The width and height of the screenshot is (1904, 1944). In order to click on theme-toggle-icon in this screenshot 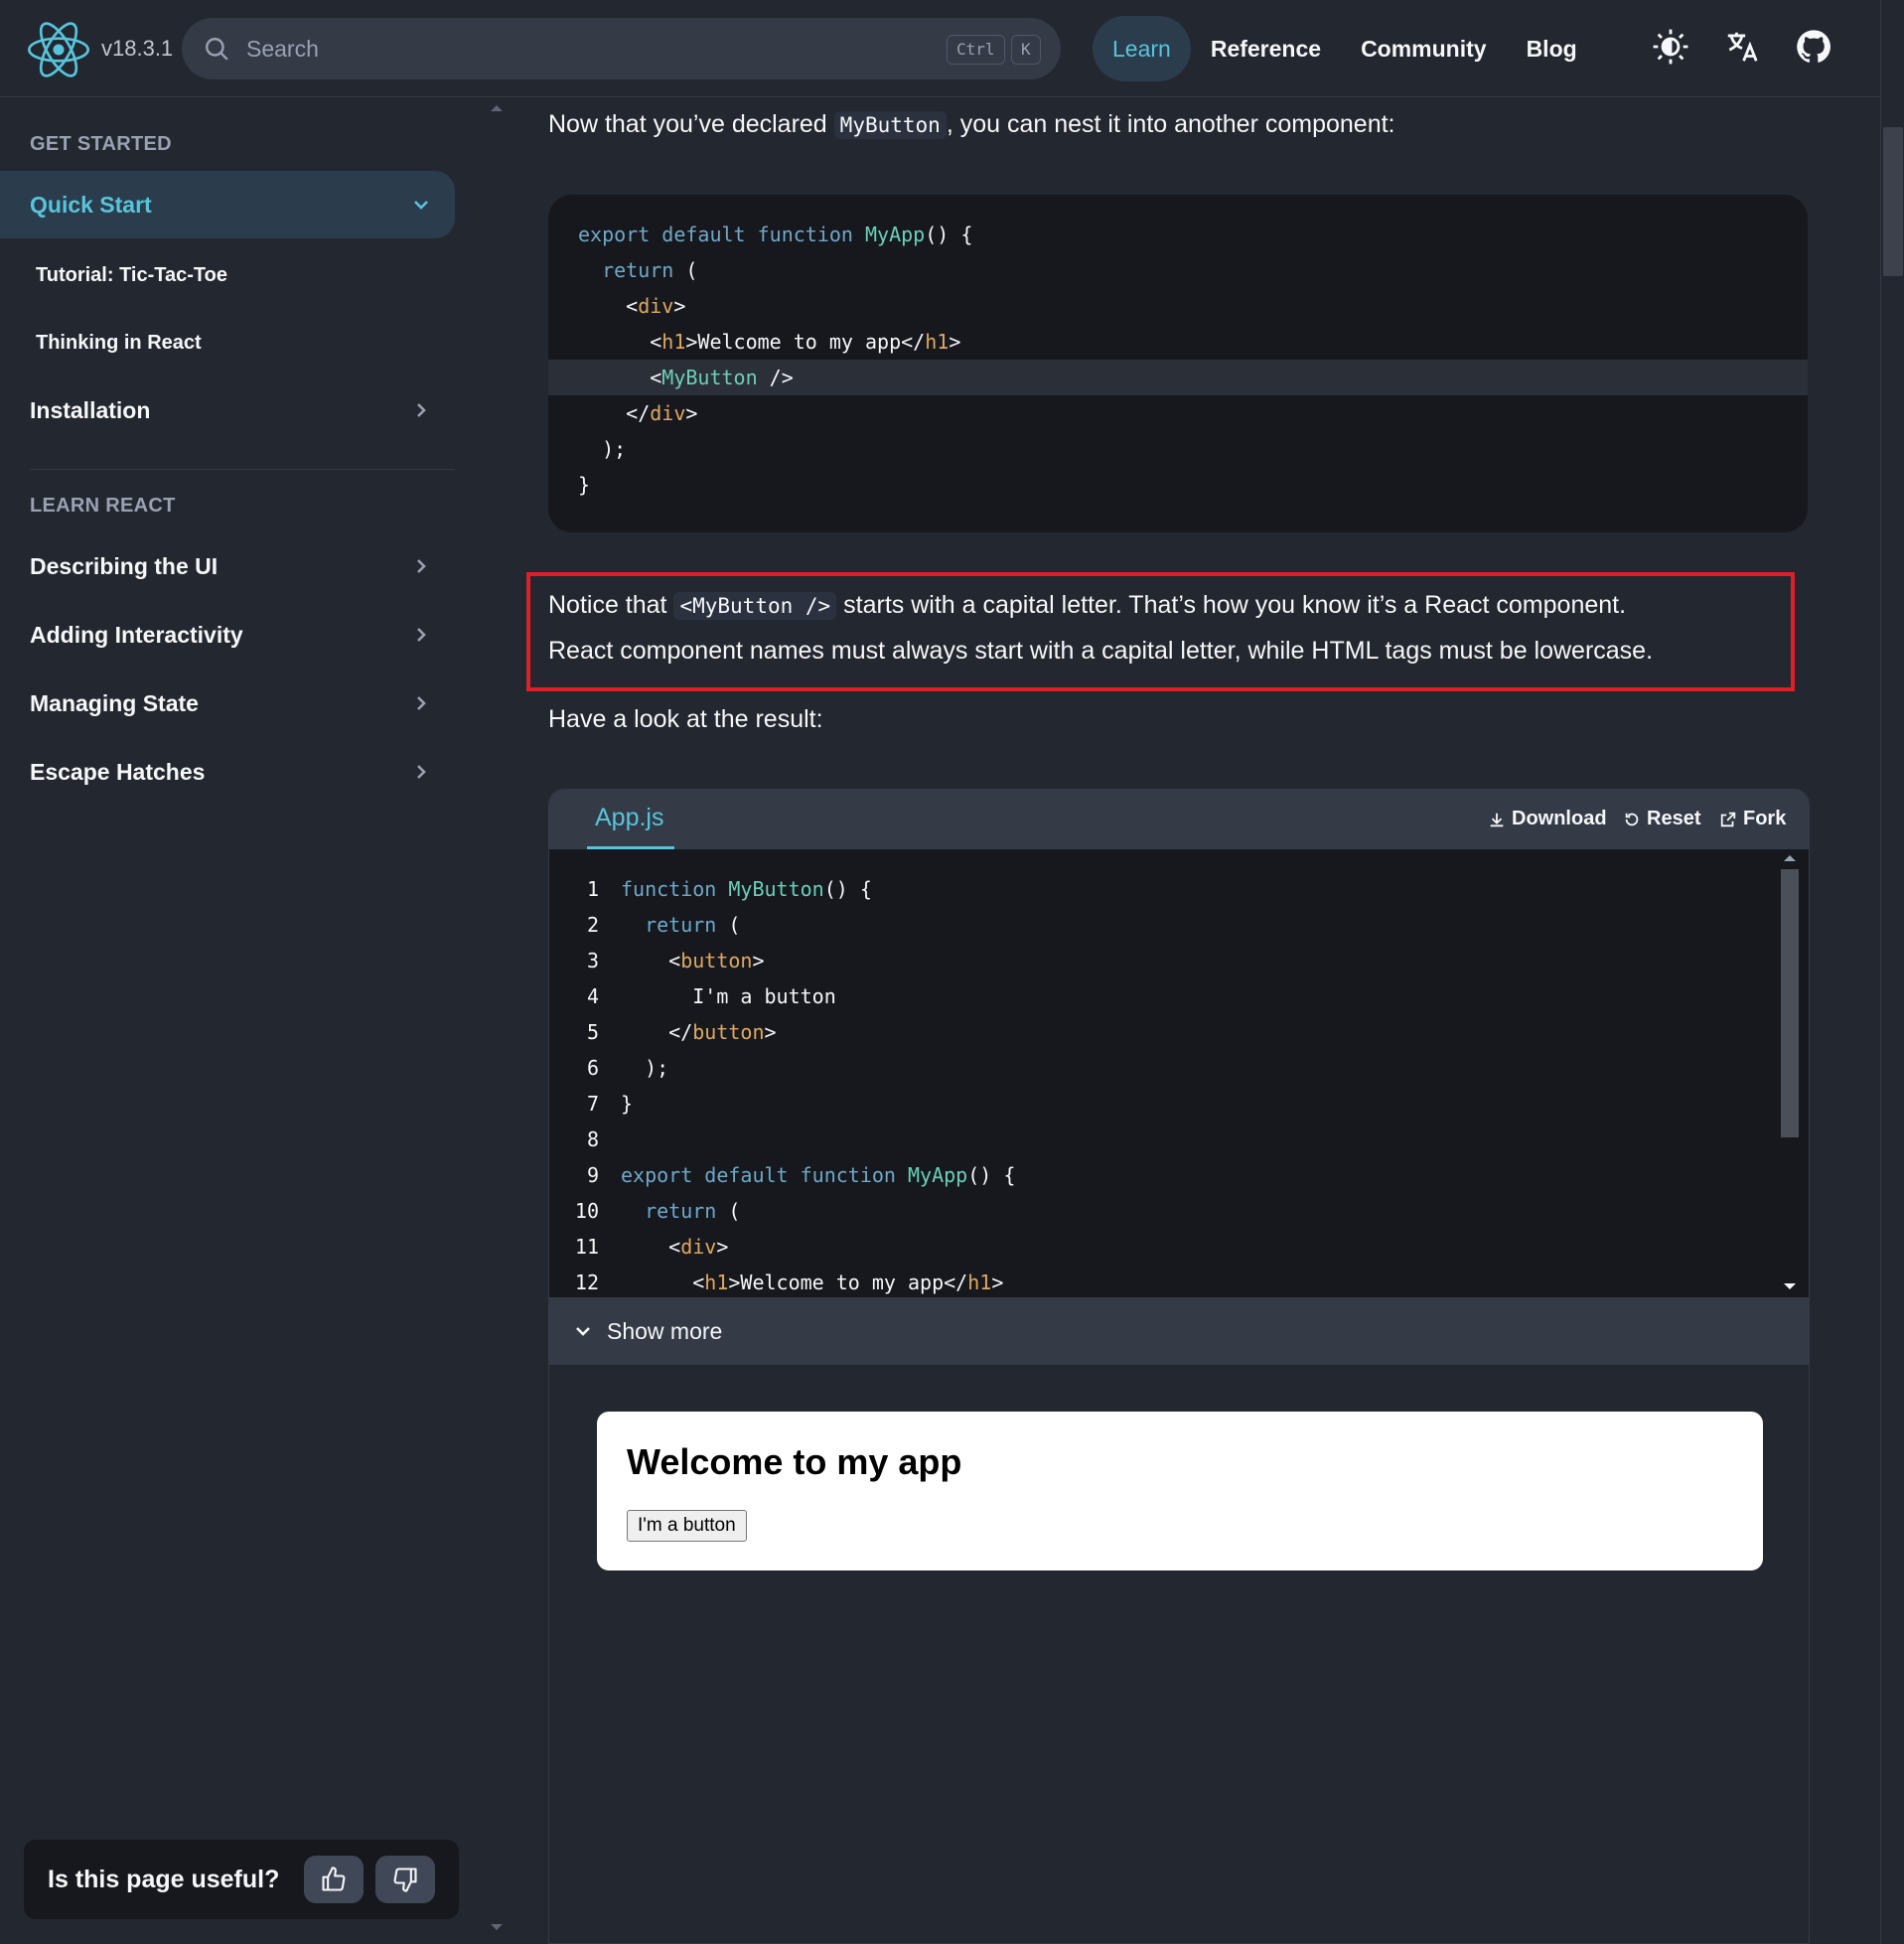, I will do `click(1670, 47)`.